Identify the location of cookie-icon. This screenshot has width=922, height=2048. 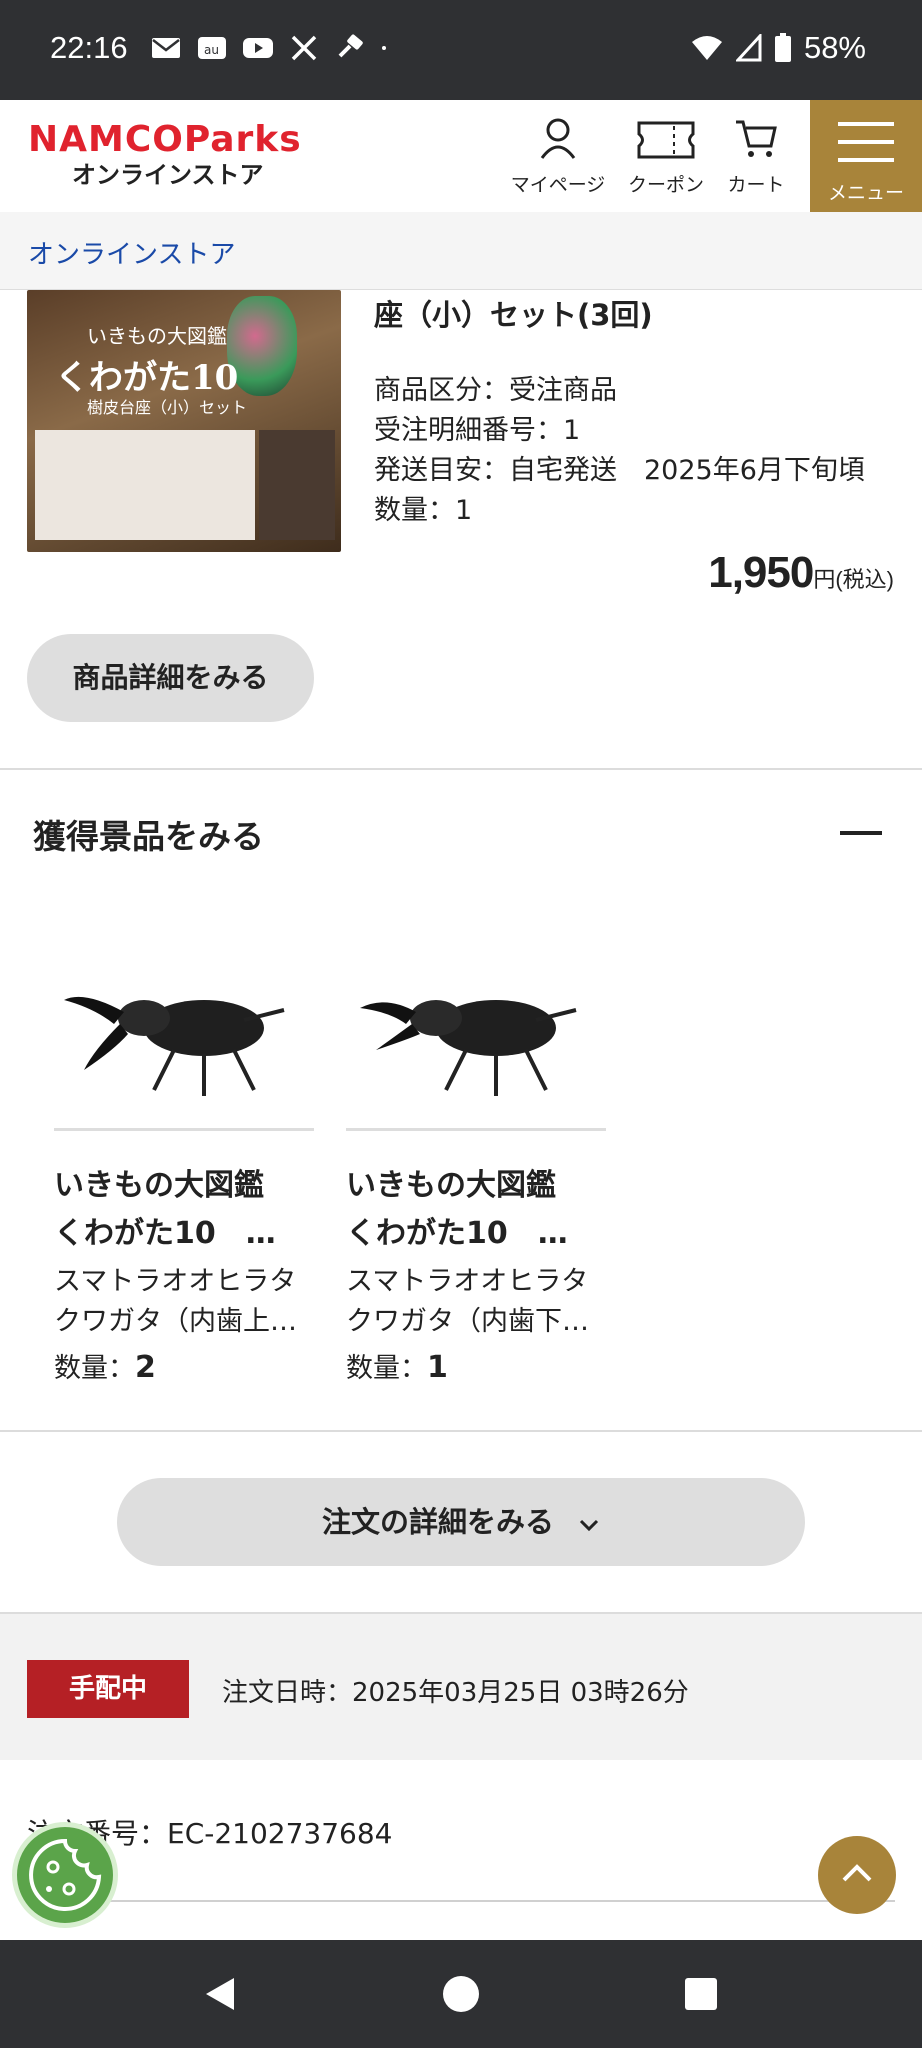
(65, 1874).